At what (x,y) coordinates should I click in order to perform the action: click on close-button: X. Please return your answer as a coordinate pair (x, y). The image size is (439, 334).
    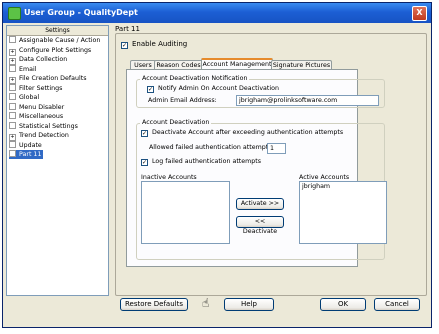
    Looking at the image, I should click on (419, 13).